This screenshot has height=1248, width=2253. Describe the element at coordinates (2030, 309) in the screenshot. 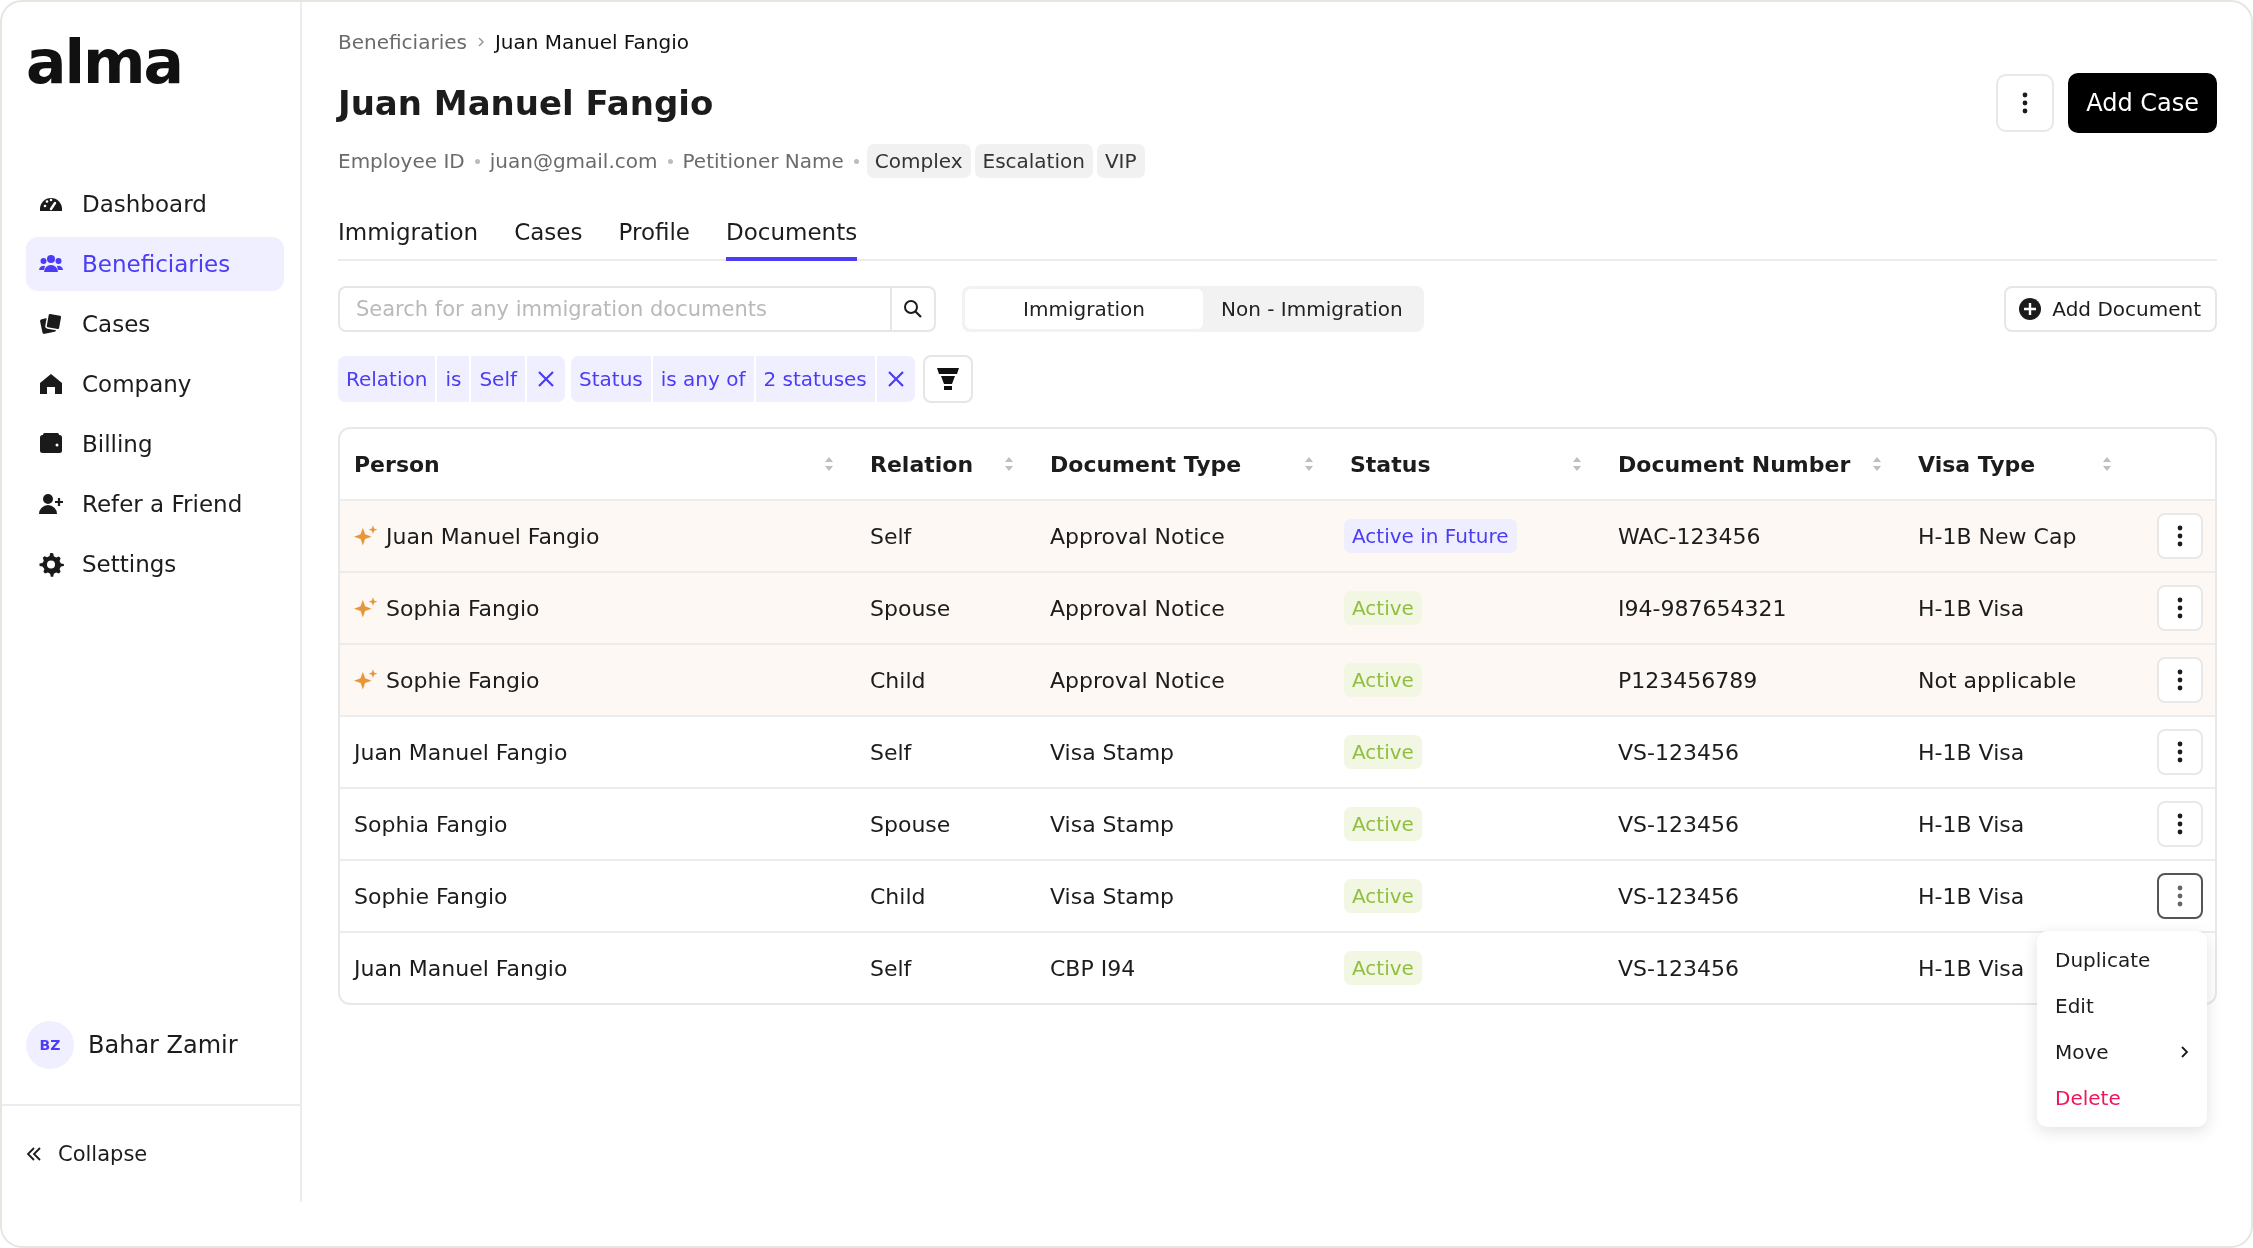

I see `plus-circle-icon` at that location.